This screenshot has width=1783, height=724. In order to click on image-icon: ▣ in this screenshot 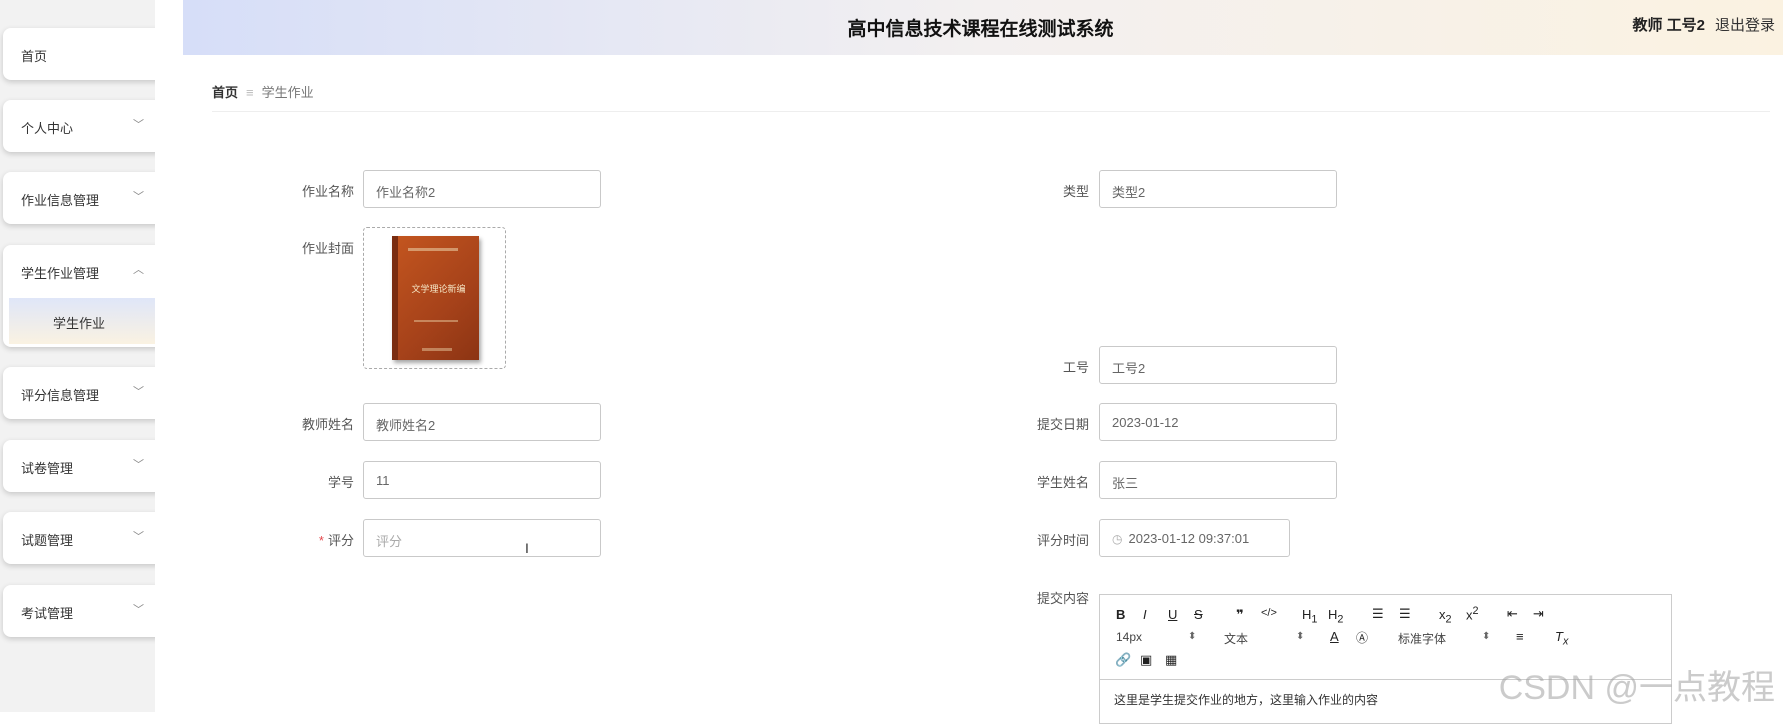, I will do `click(1146, 660)`.